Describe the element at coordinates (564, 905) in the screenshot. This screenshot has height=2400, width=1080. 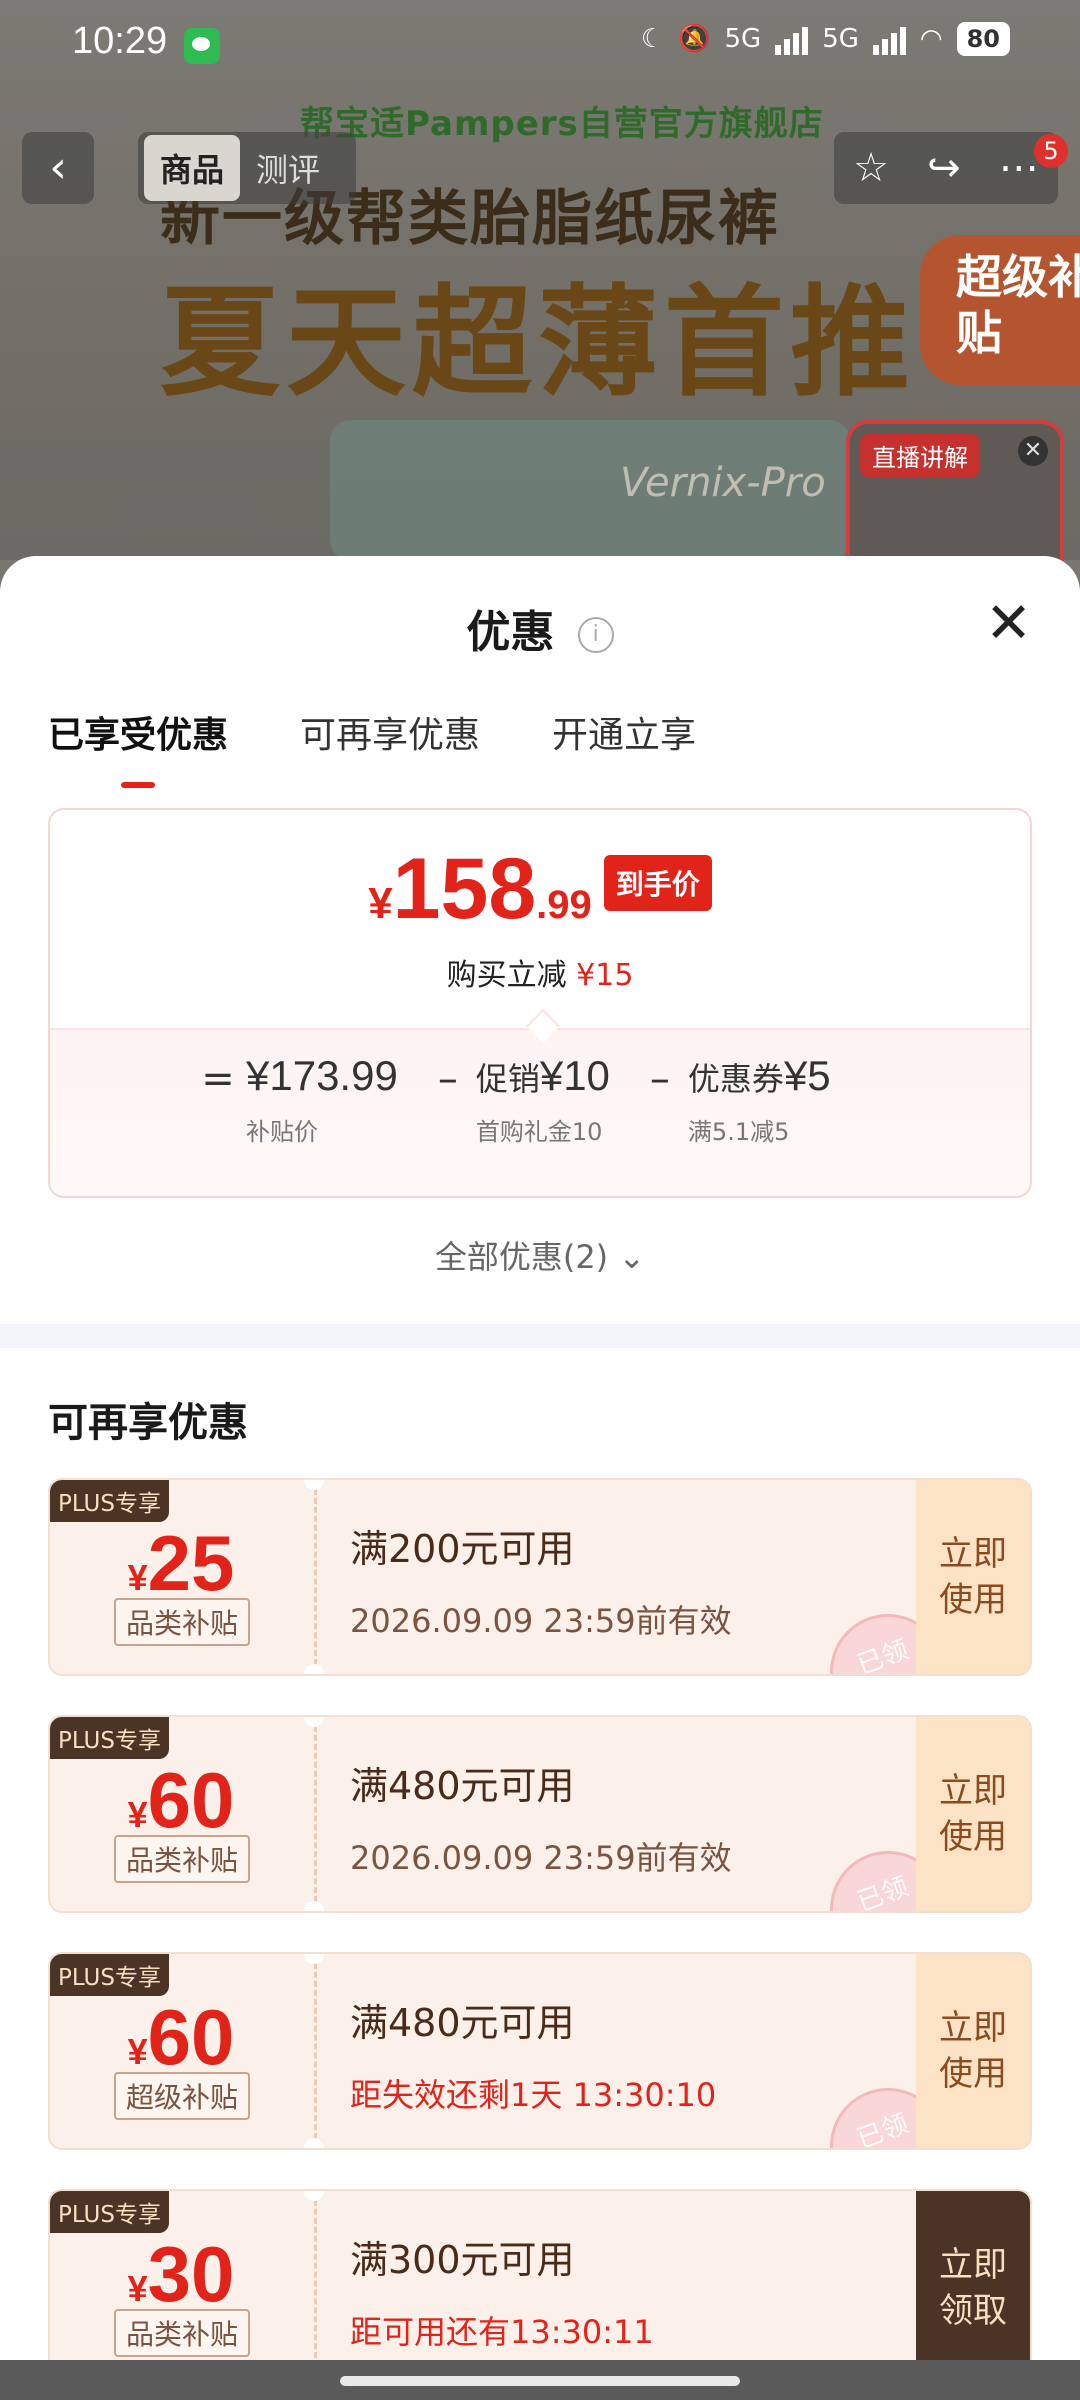
I see `price-decimal: .99` at that location.